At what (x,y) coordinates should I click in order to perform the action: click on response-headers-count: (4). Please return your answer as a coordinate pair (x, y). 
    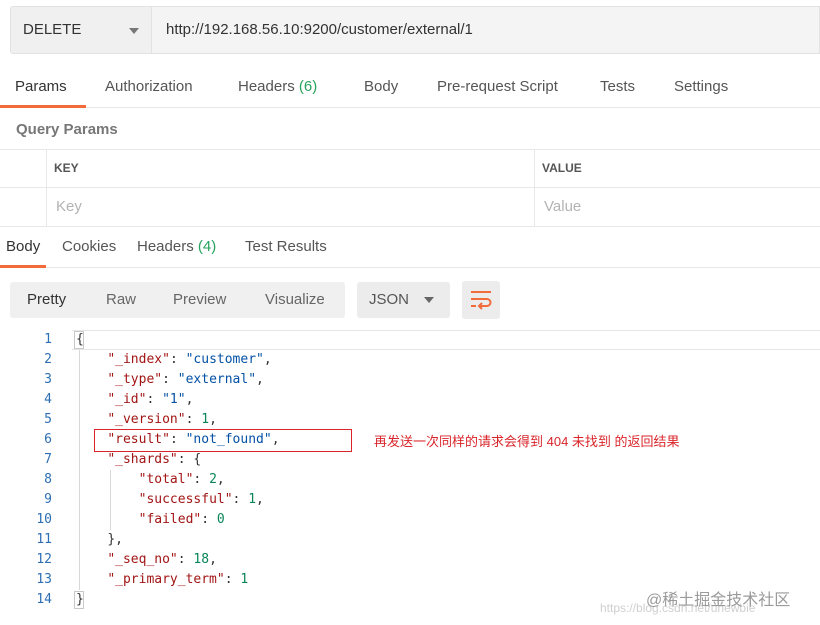
    Looking at the image, I should click on (207, 246).